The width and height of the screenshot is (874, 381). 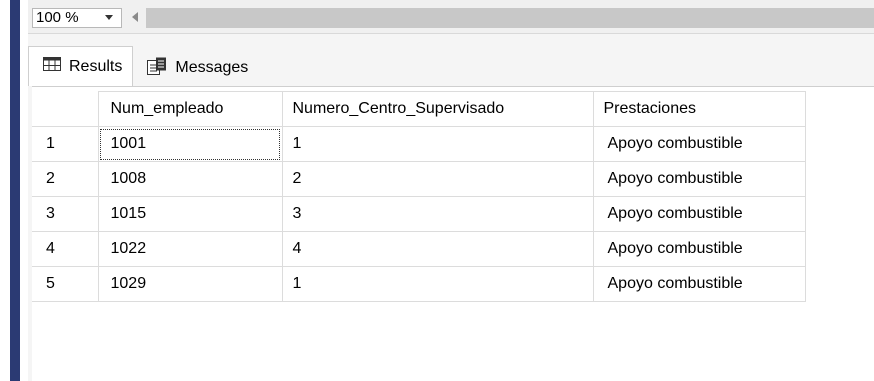 What do you see at coordinates (135, 17) in the screenshot?
I see `arrow-left-icon` at bounding box center [135, 17].